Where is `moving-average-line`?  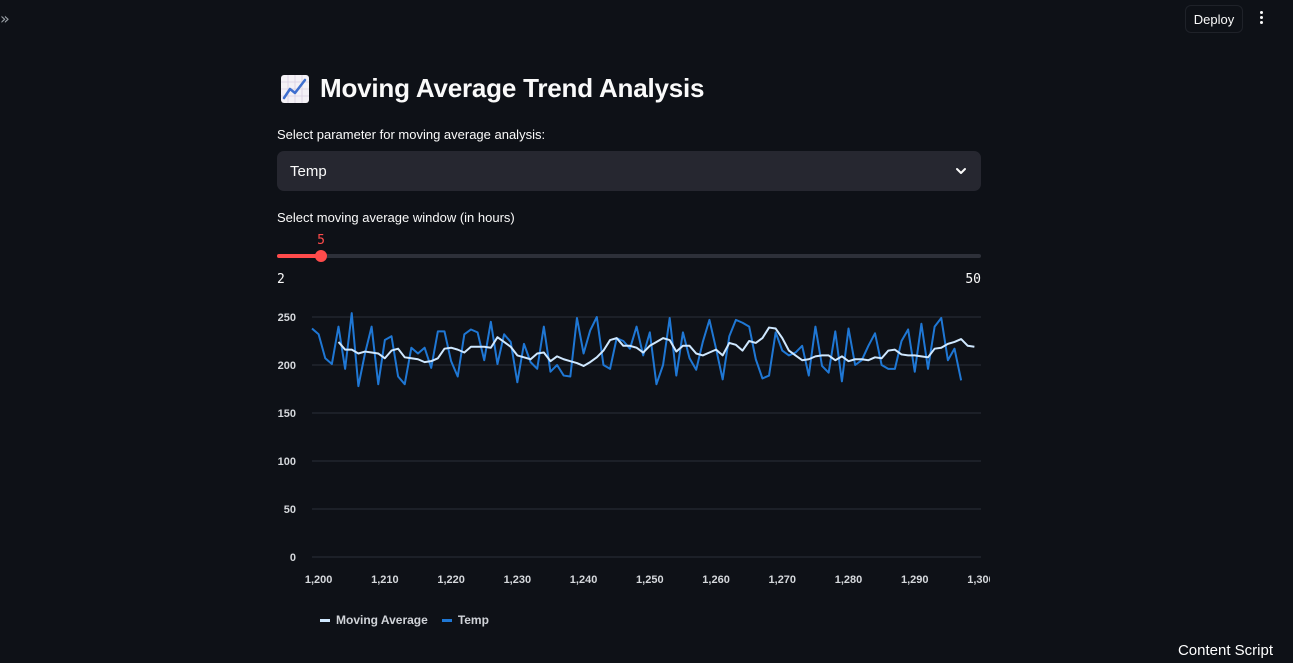 moving-average-line is located at coordinates (656, 346).